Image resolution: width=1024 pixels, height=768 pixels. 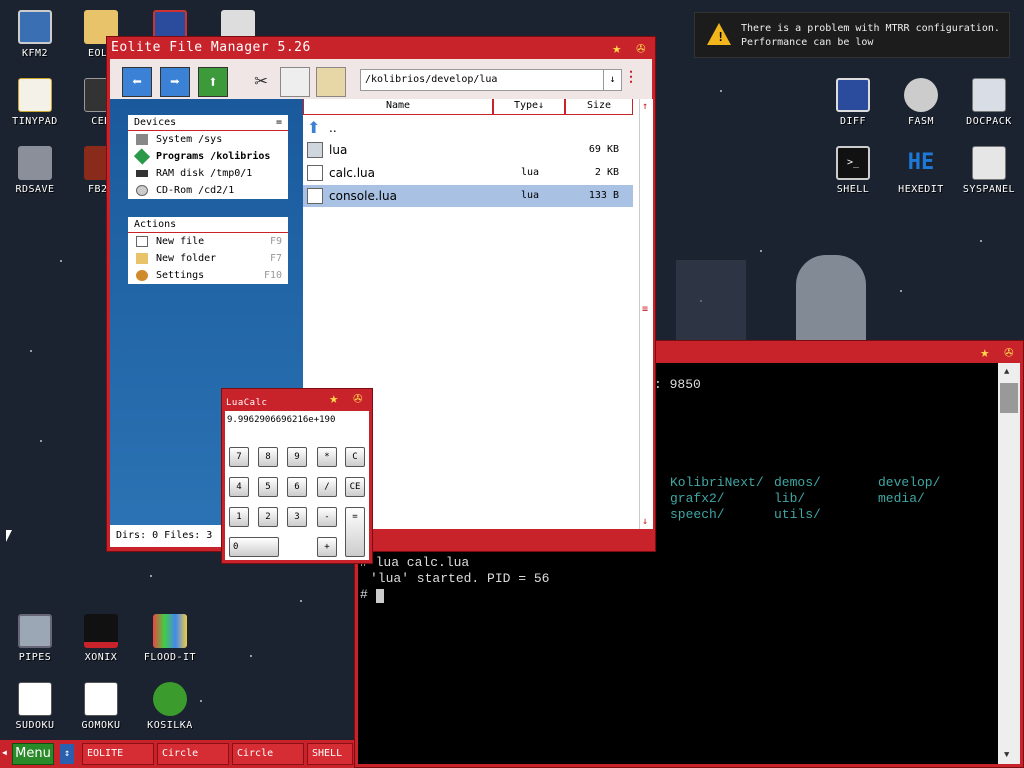 What do you see at coordinates (989, 170) in the screenshot?
I see `desktop-icon-syspanel: SYSPANEL` at bounding box center [989, 170].